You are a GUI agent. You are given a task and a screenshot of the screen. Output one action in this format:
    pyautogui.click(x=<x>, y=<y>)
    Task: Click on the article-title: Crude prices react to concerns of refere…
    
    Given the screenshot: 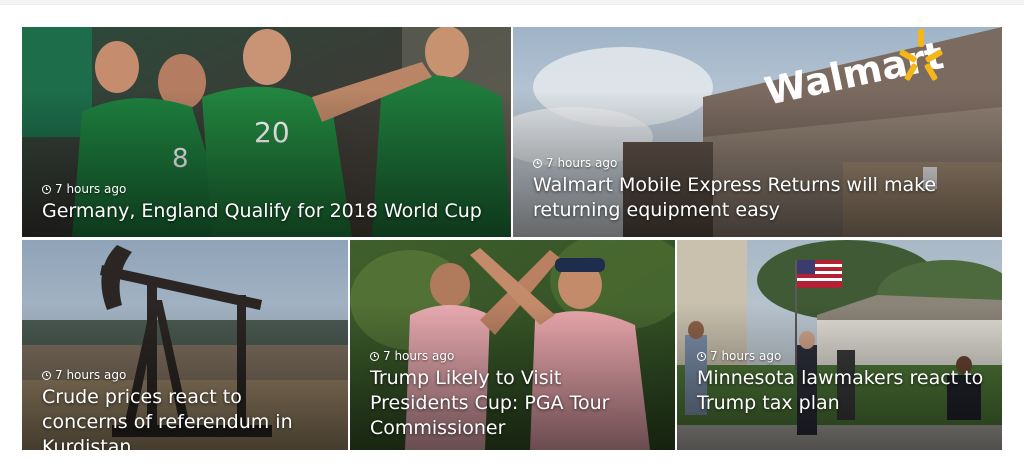 What is the action you would take?
    pyautogui.click(x=187, y=417)
    